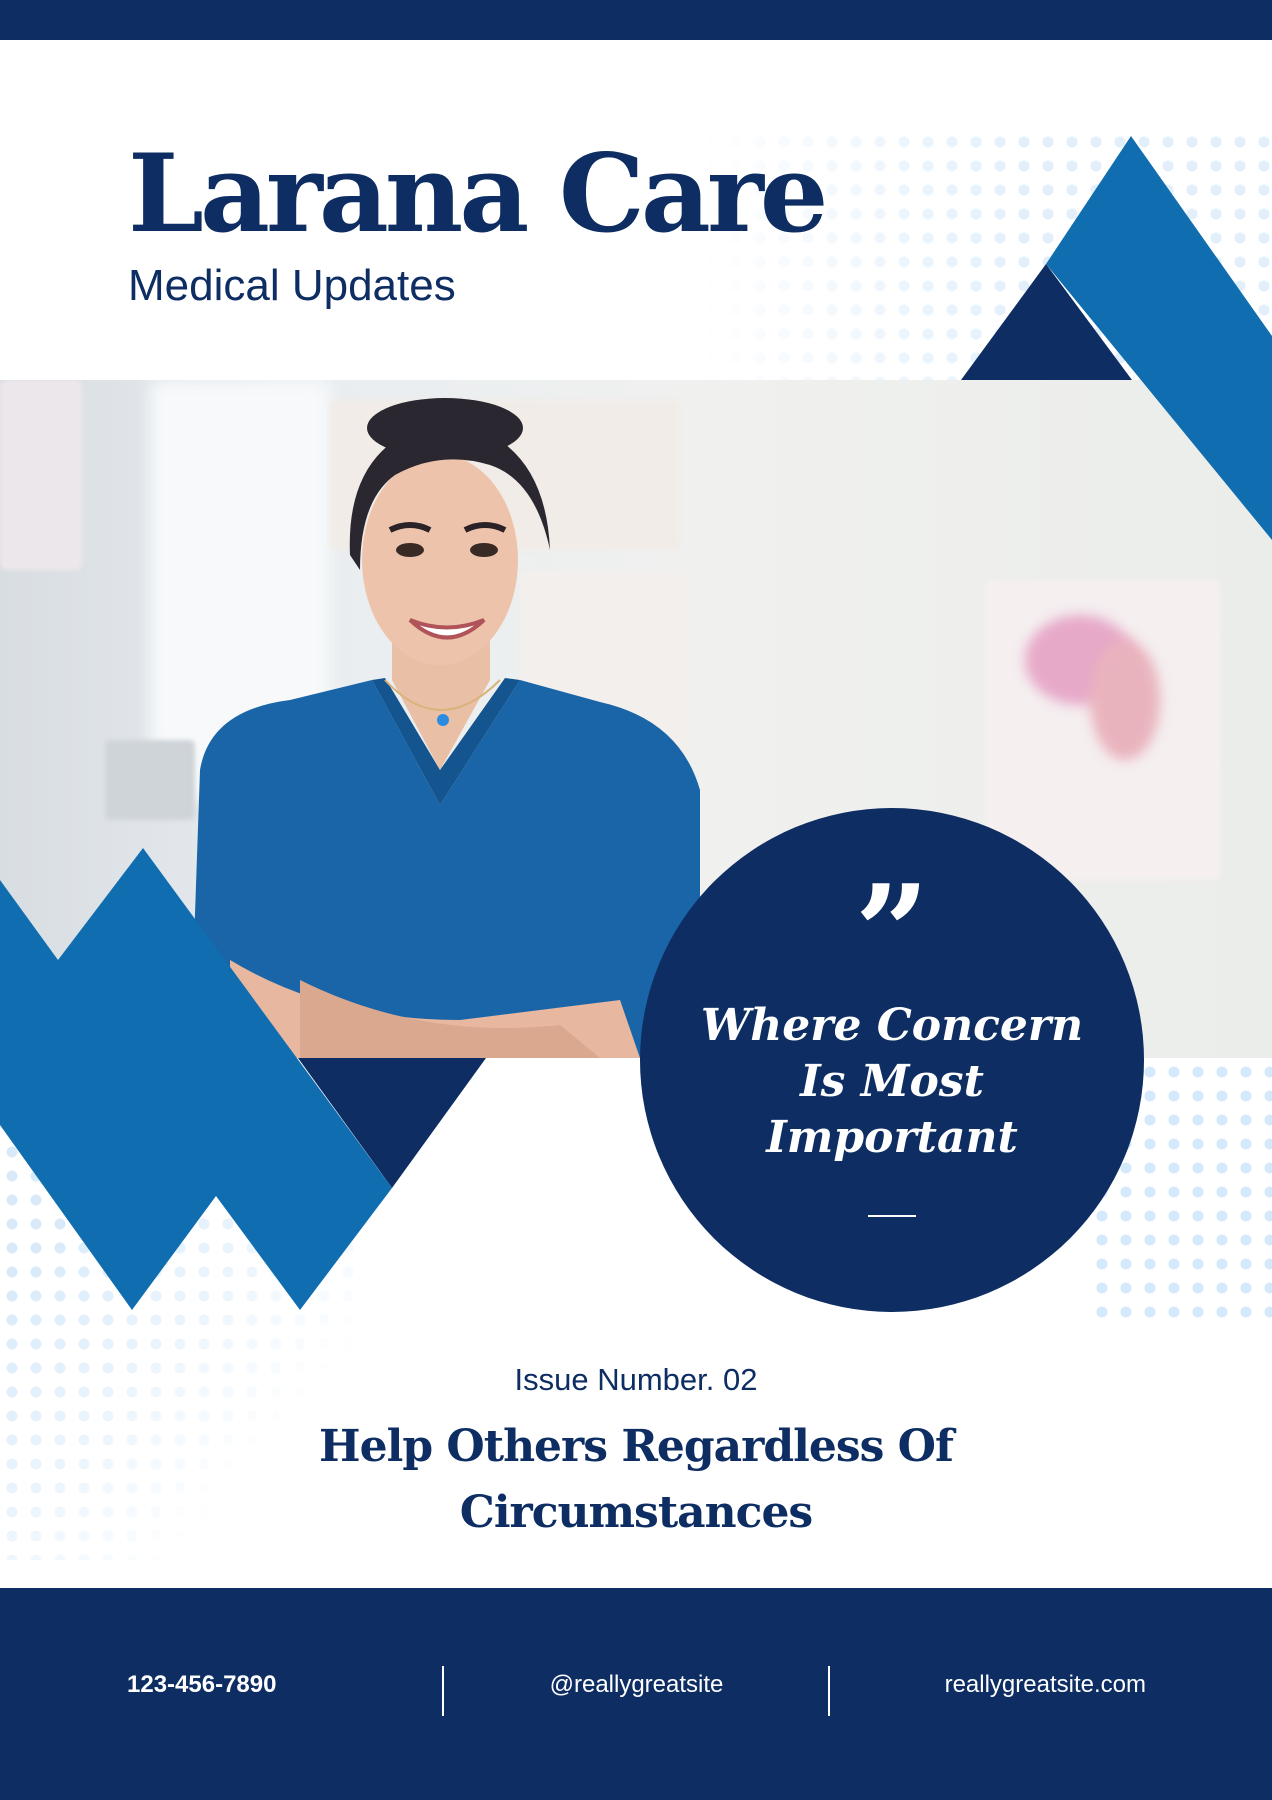 The height and width of the screenshot is (1800, 1272). I want to click on quote-text: Where Concern Is Most Important, so click(892, 1081).